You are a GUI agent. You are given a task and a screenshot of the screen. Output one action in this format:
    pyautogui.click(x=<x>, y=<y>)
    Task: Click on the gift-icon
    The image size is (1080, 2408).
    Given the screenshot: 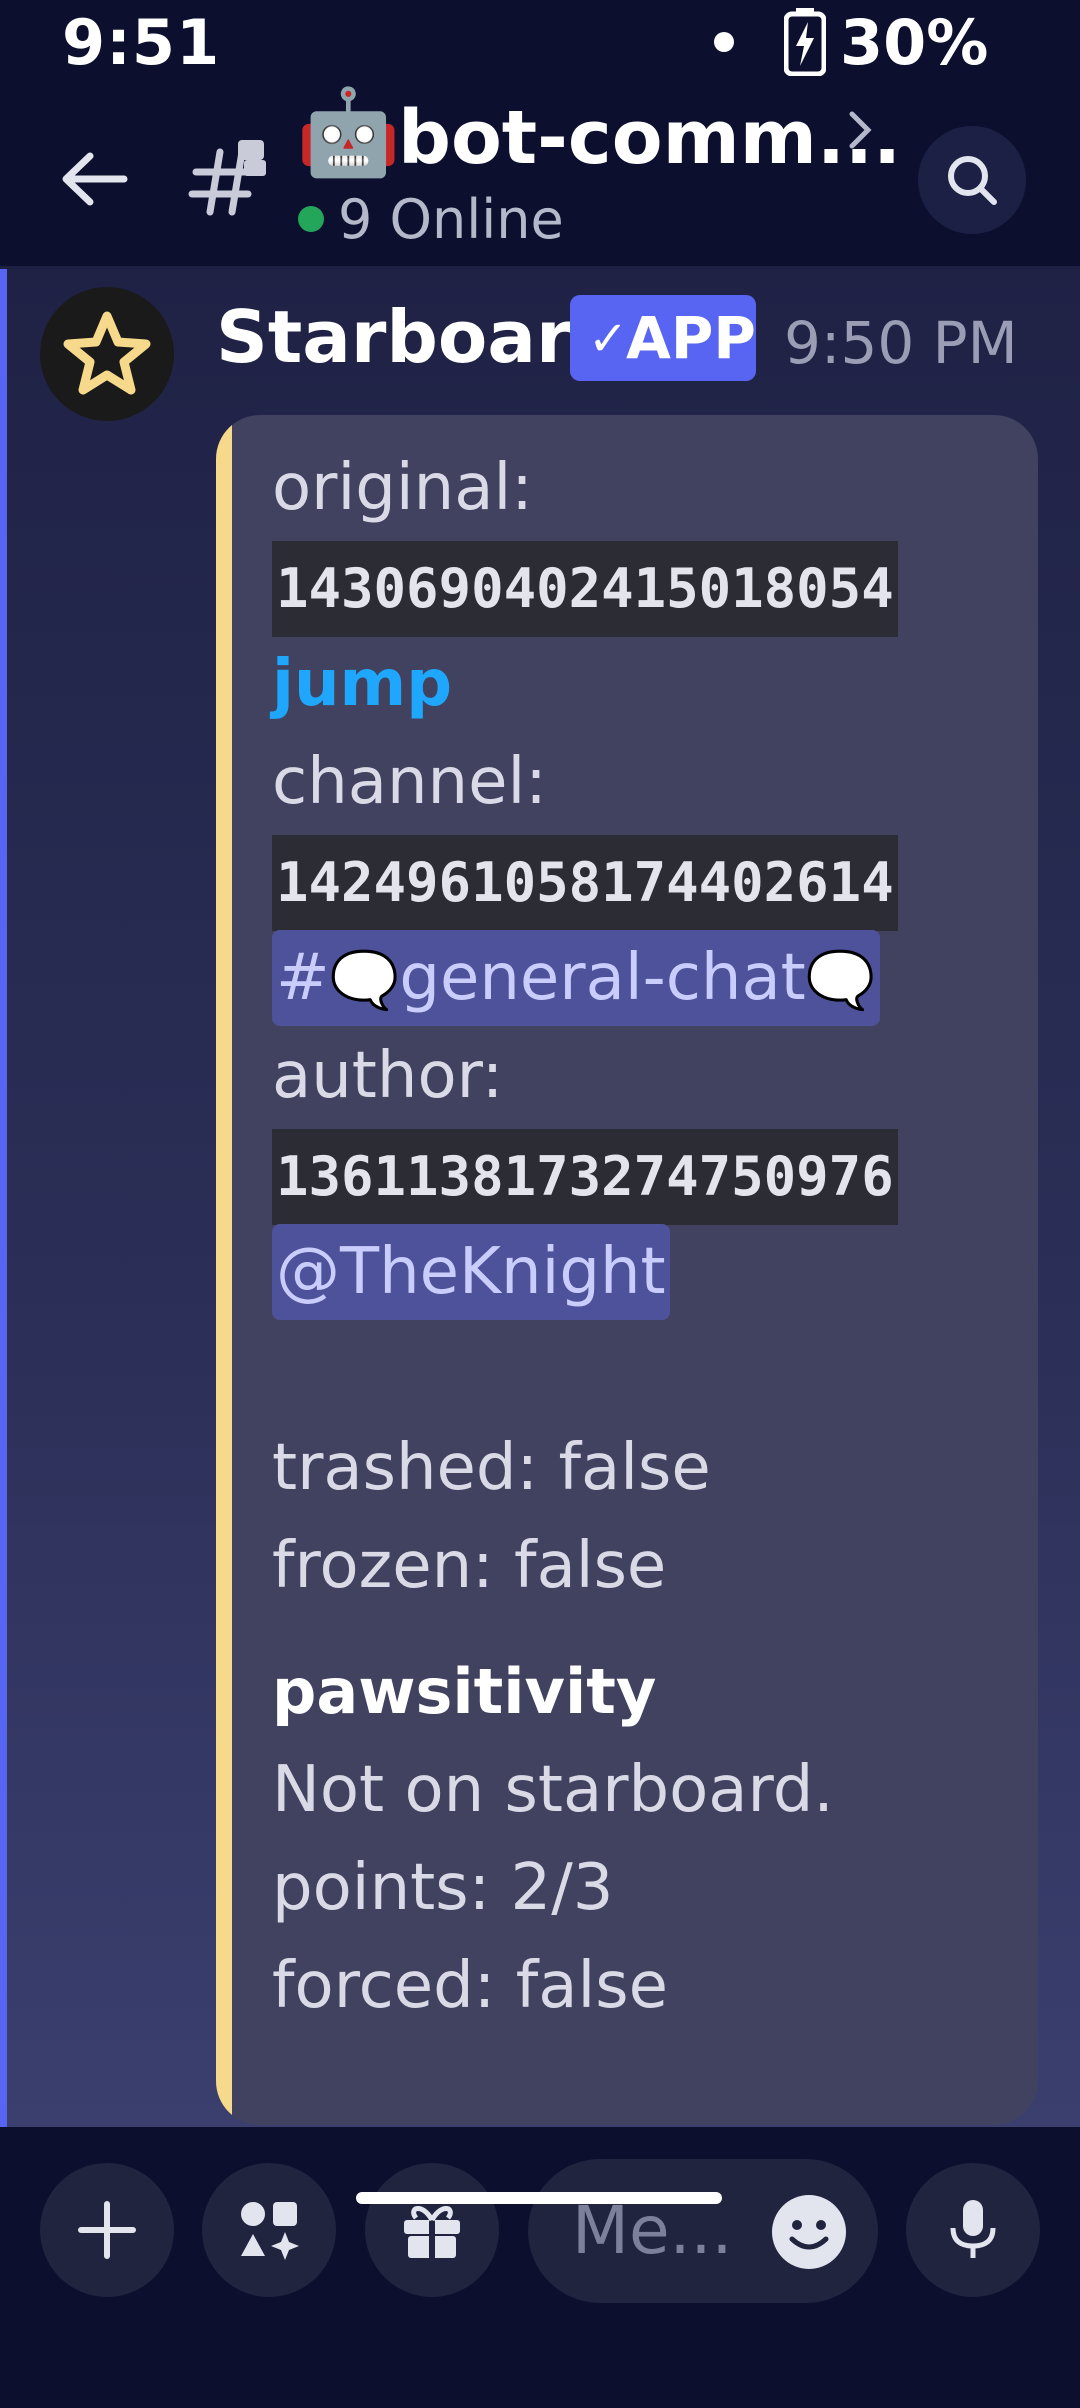 What is the action you would take?
    pyautogui.click(x=432, y=2232)
    